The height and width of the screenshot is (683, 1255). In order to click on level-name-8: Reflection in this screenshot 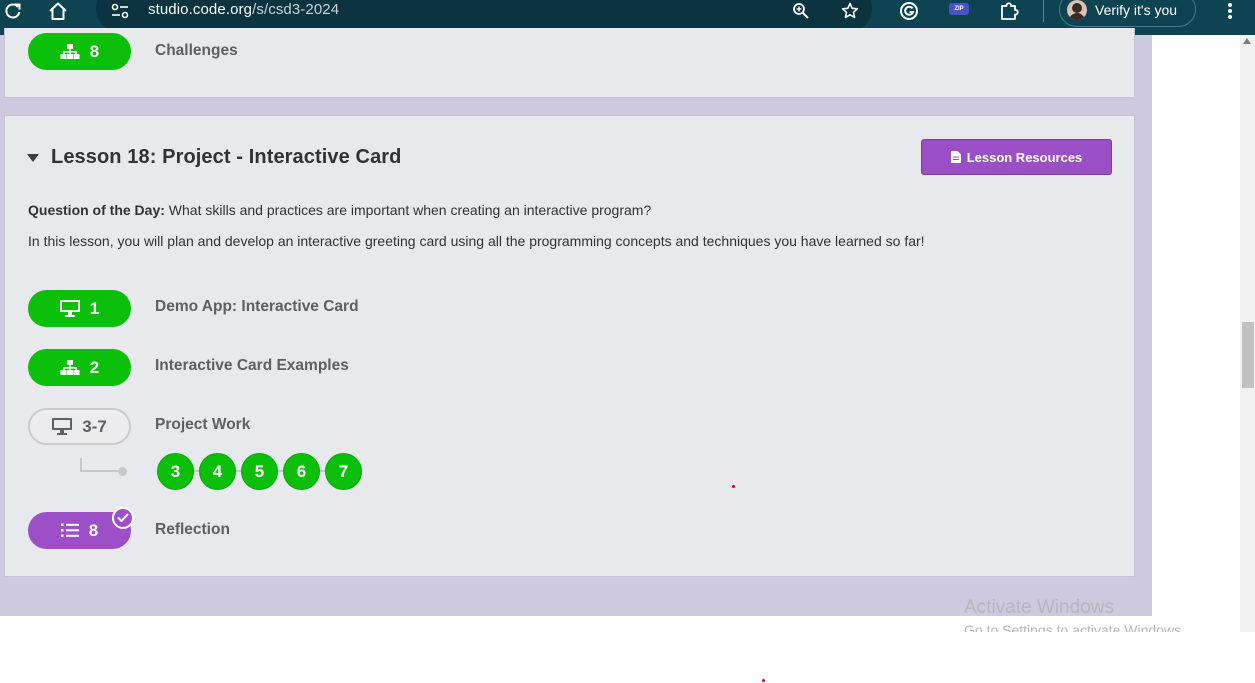, I will do `click(192, 530)`.